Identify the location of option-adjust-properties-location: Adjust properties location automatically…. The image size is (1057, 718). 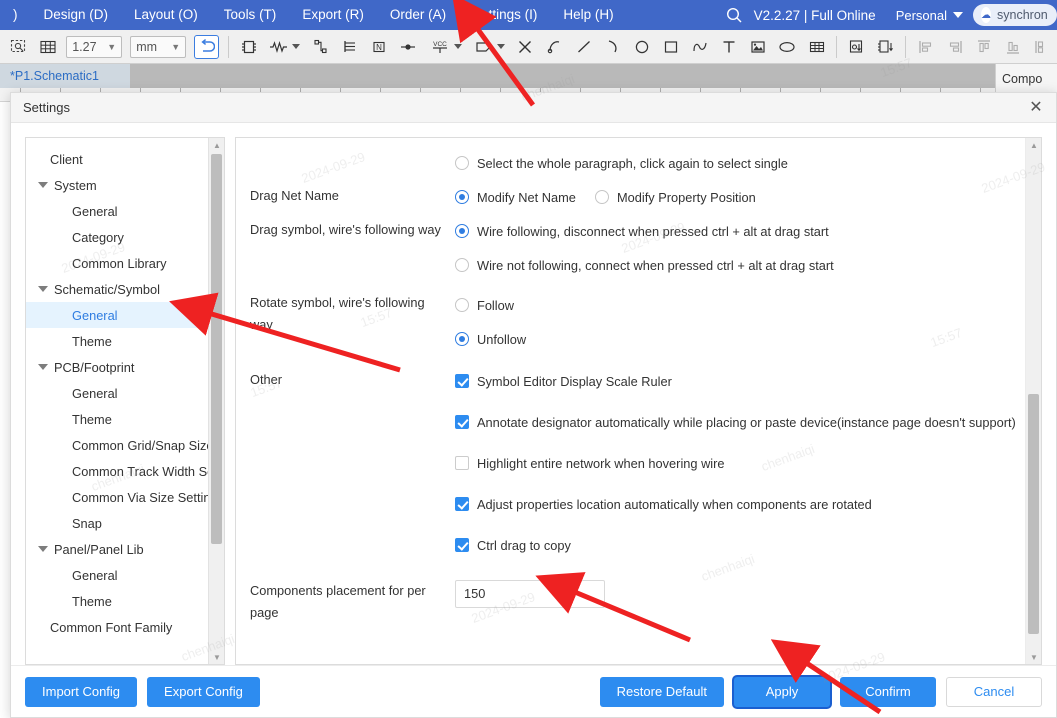
(729, 504).